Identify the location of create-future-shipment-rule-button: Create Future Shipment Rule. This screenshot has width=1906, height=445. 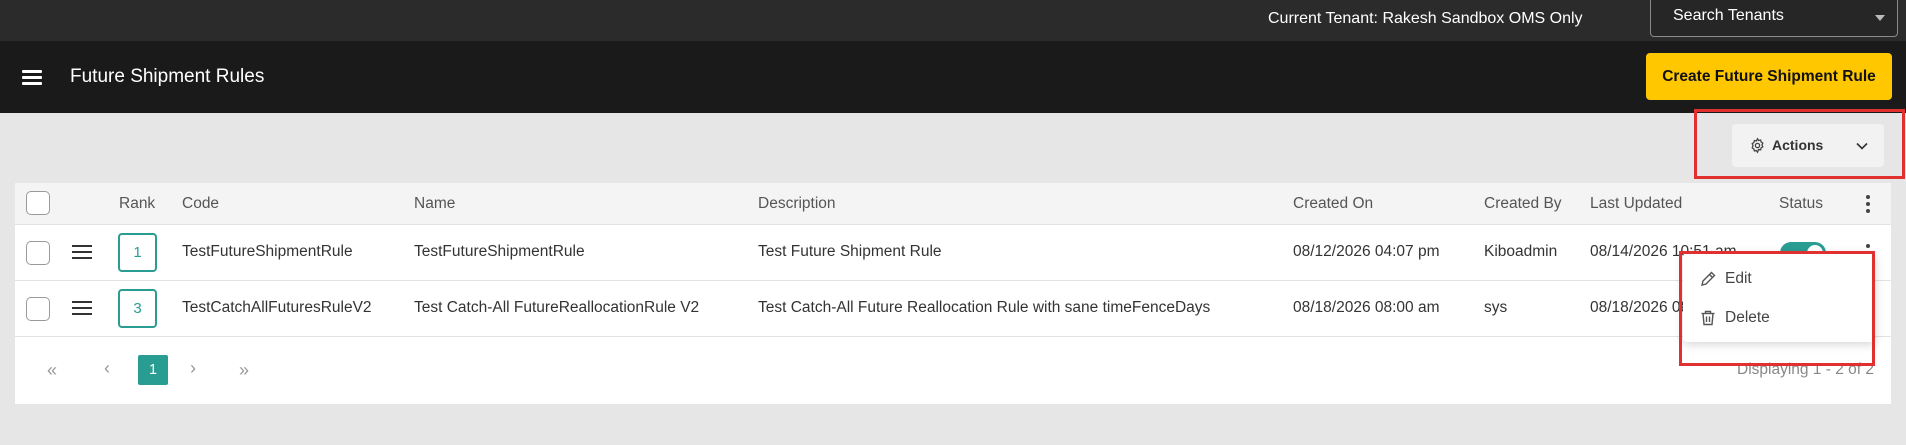
(1769, 76).